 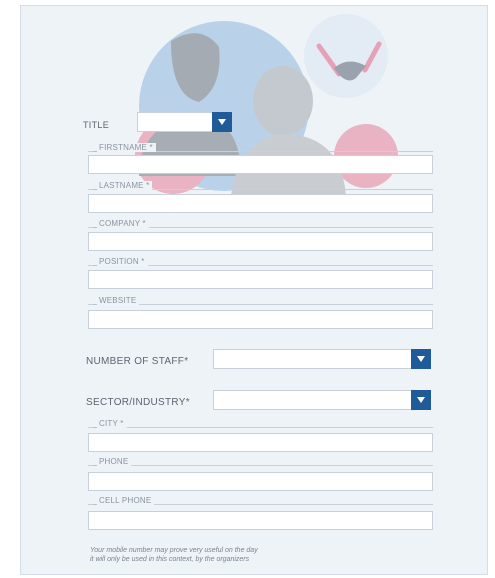 What do you see at coordinates (260, 481) in the screenshot?
I see `phone-input` at bounding box center [260, 481].